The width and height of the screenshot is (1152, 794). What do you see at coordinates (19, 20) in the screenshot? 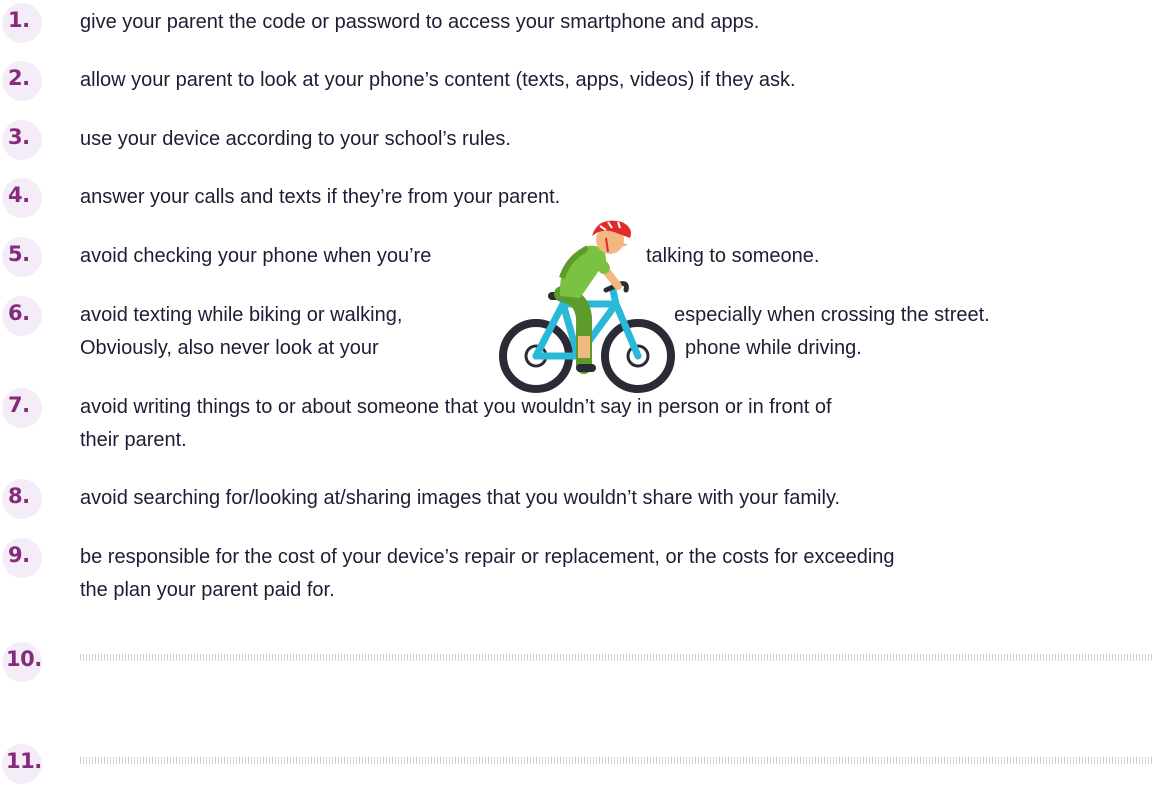
I see `item-number: 1.` at bounding box center [19, 20].